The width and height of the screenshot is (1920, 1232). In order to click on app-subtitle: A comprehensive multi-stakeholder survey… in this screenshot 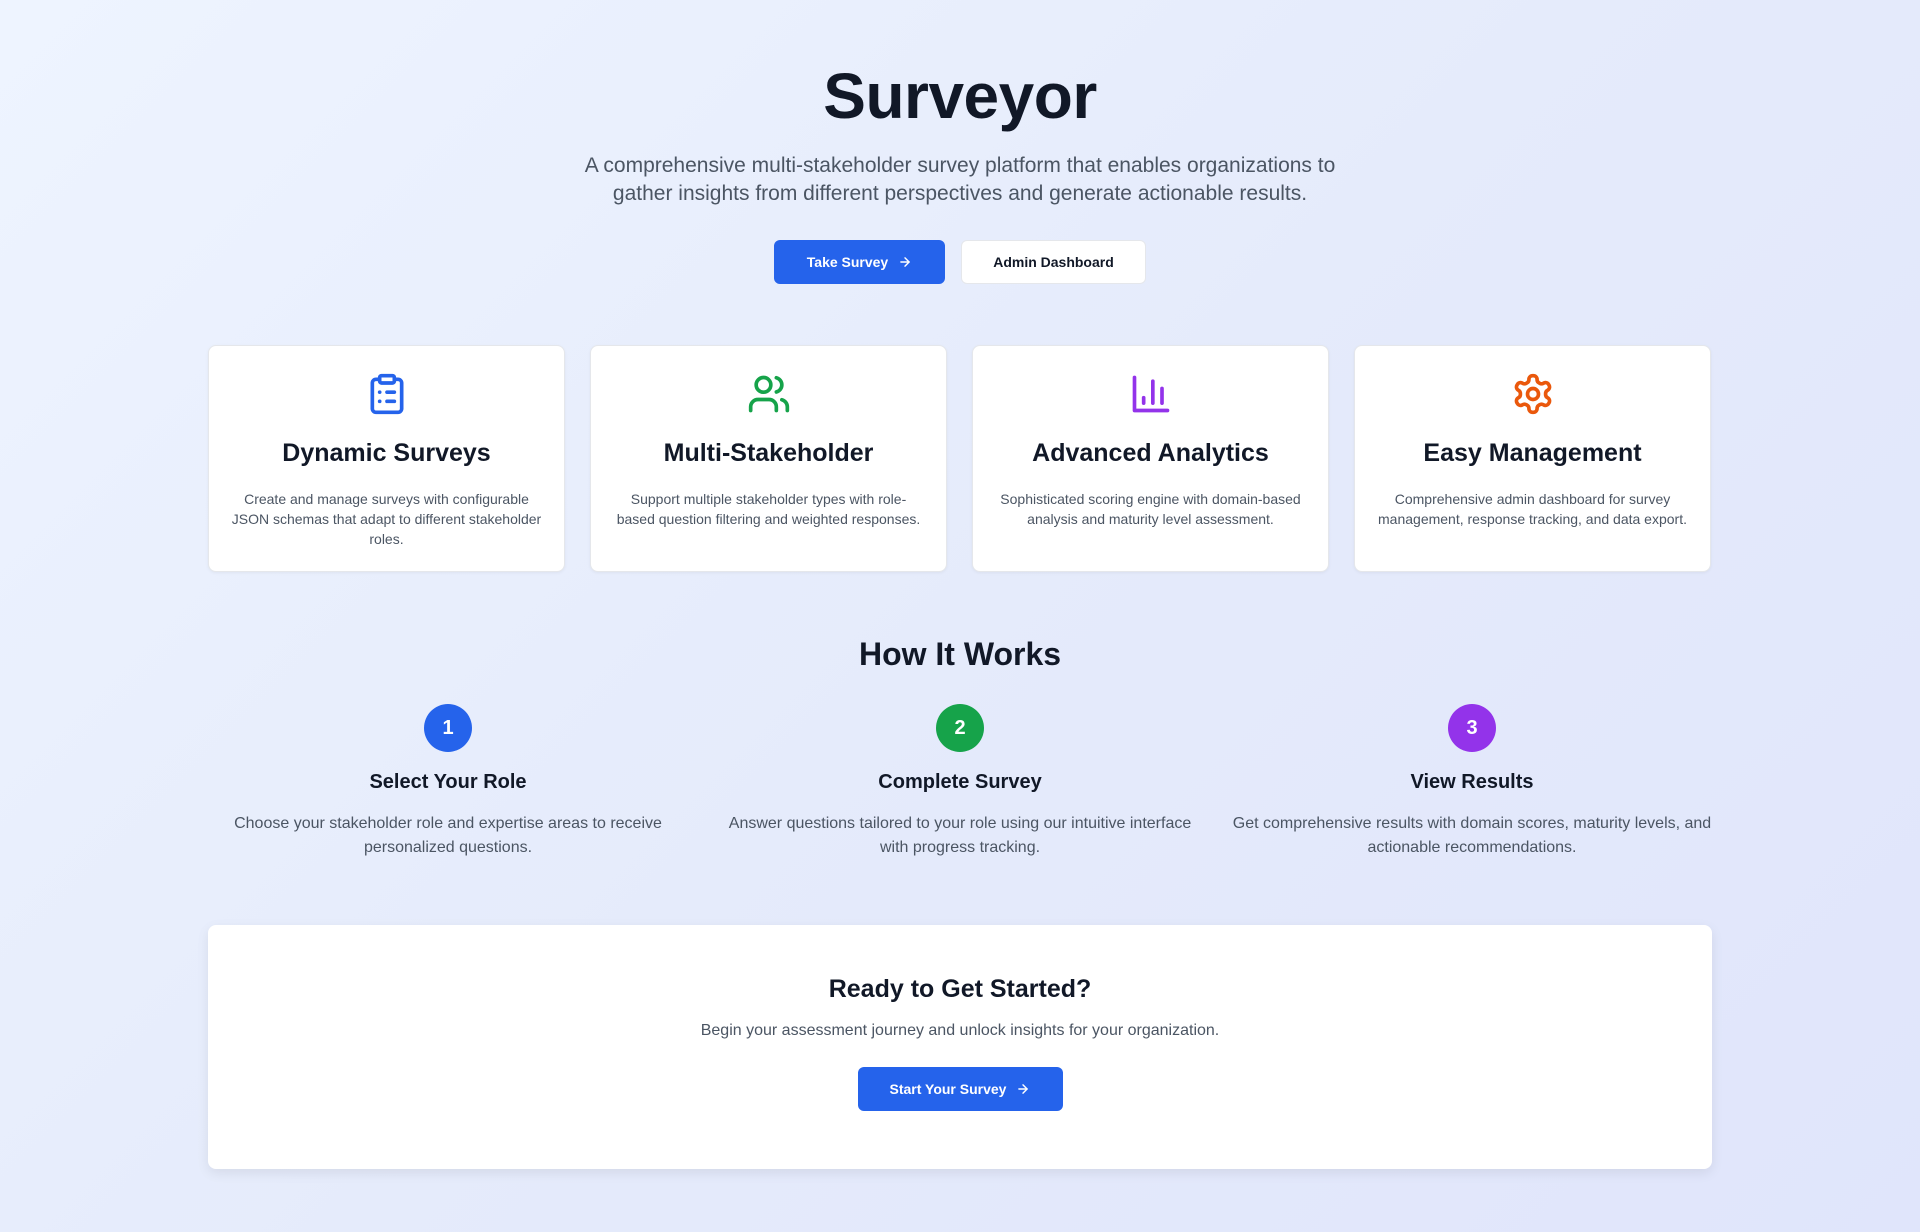, I will do `click(960, 179)`.